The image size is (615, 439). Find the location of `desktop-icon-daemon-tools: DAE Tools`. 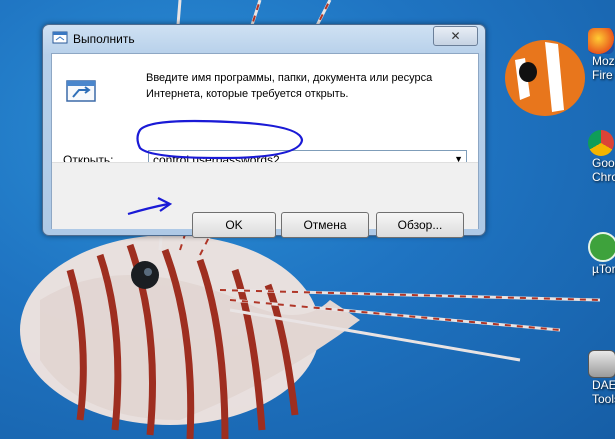

desktop-icon-daemon-tools: DAE Tools is located at coordinates (599, 378).